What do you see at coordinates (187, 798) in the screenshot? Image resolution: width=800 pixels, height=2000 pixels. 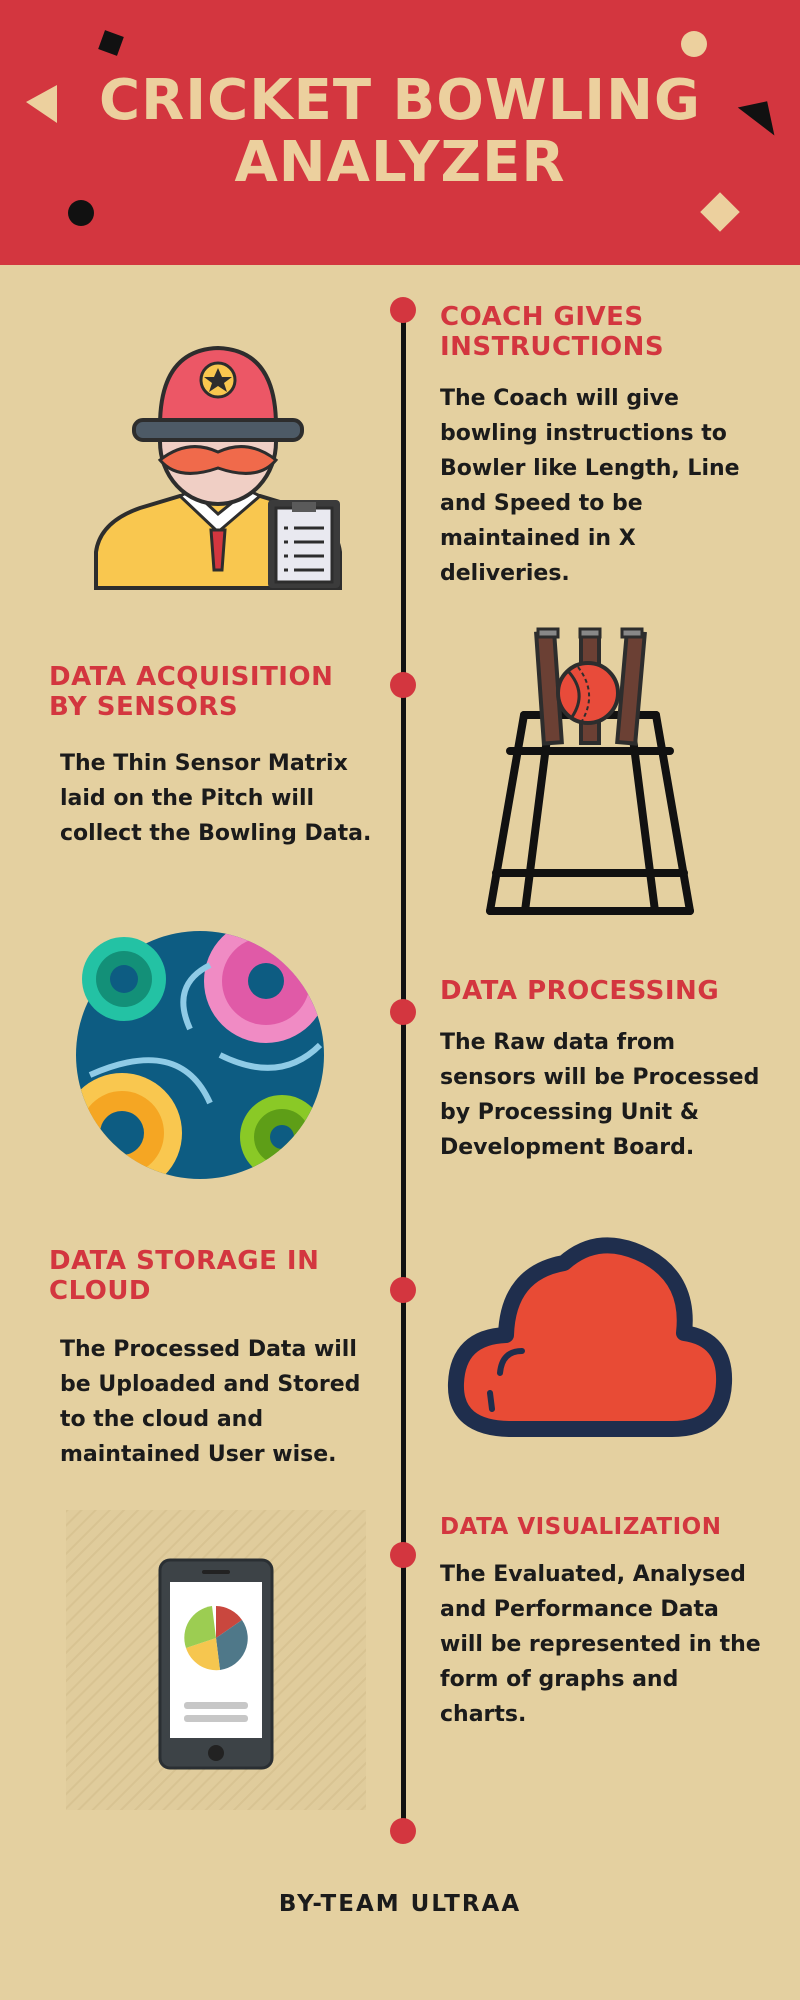 I see `body-line: laid on the Pitch will` at bounding box center [187, 798].